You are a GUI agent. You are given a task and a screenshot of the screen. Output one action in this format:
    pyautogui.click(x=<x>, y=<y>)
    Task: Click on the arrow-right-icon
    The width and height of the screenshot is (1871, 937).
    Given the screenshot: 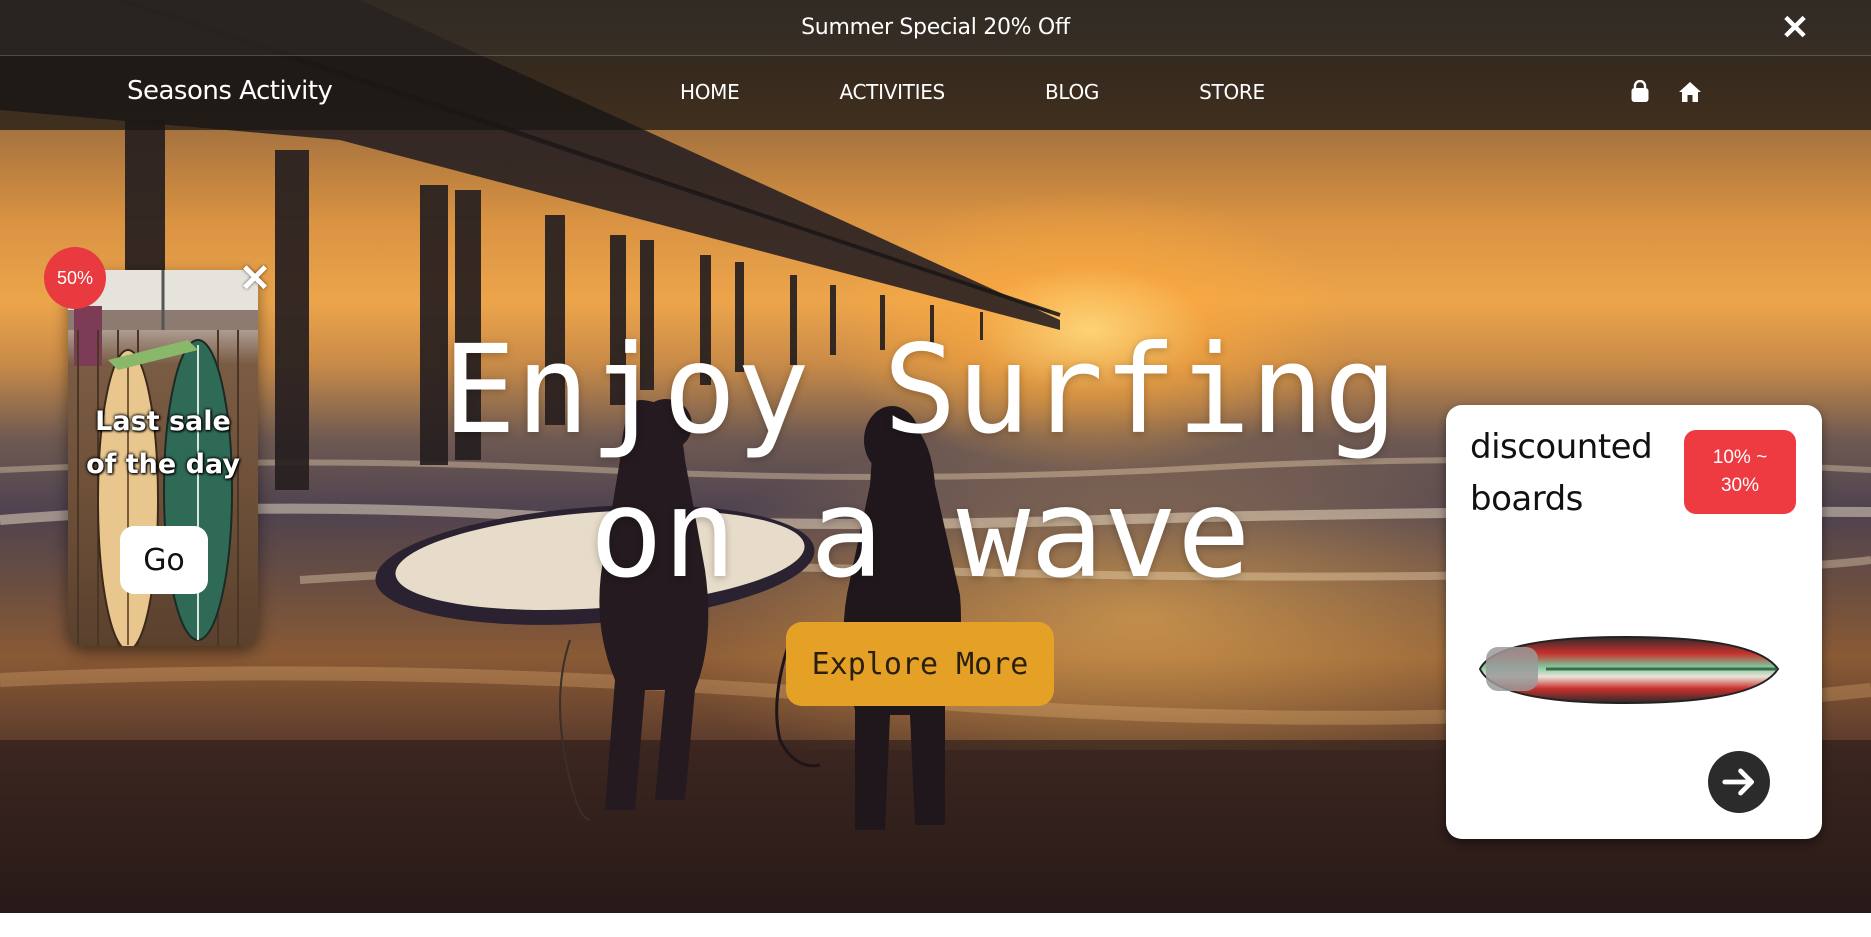 What is the action you would take?
    pyautogui.click(x=1739, y=782)
    